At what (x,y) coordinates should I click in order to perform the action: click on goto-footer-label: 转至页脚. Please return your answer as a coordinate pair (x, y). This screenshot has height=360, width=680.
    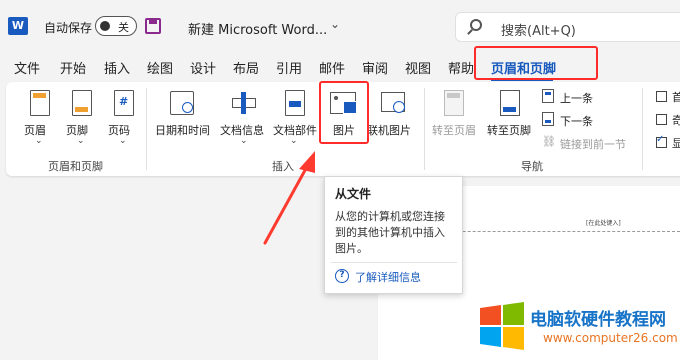
    Looking at the image, I should click on (509, 130).